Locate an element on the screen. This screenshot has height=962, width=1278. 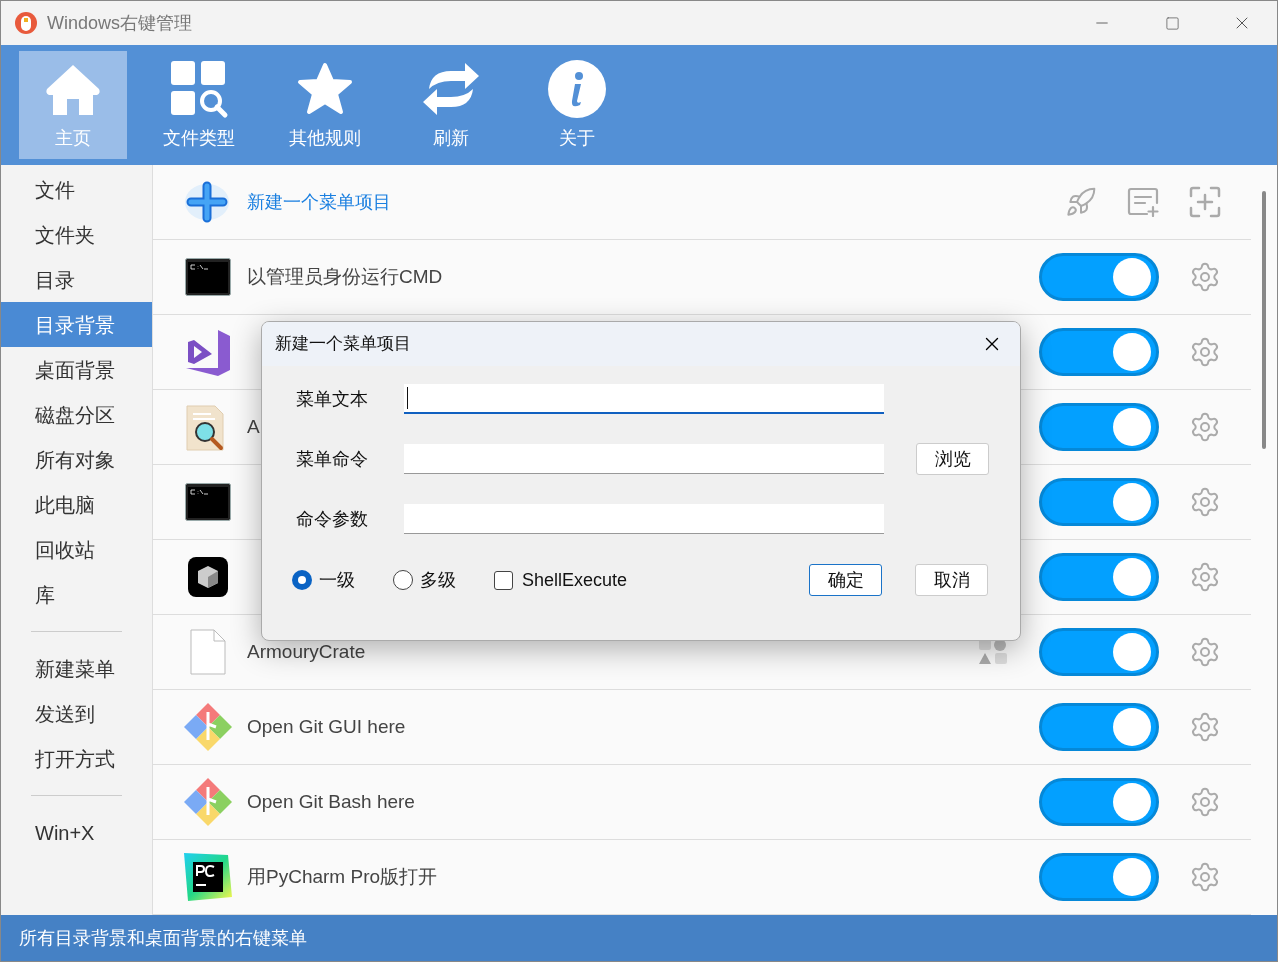
menu-item-label: ArmouryCrate is located at coordinates (306, 651).